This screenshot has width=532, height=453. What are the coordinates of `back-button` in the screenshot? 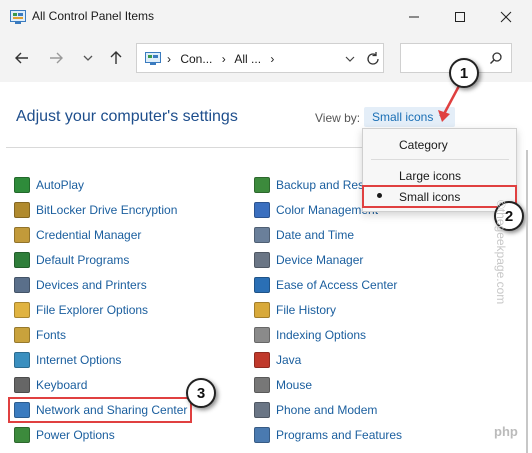 It's located at (22, 58).